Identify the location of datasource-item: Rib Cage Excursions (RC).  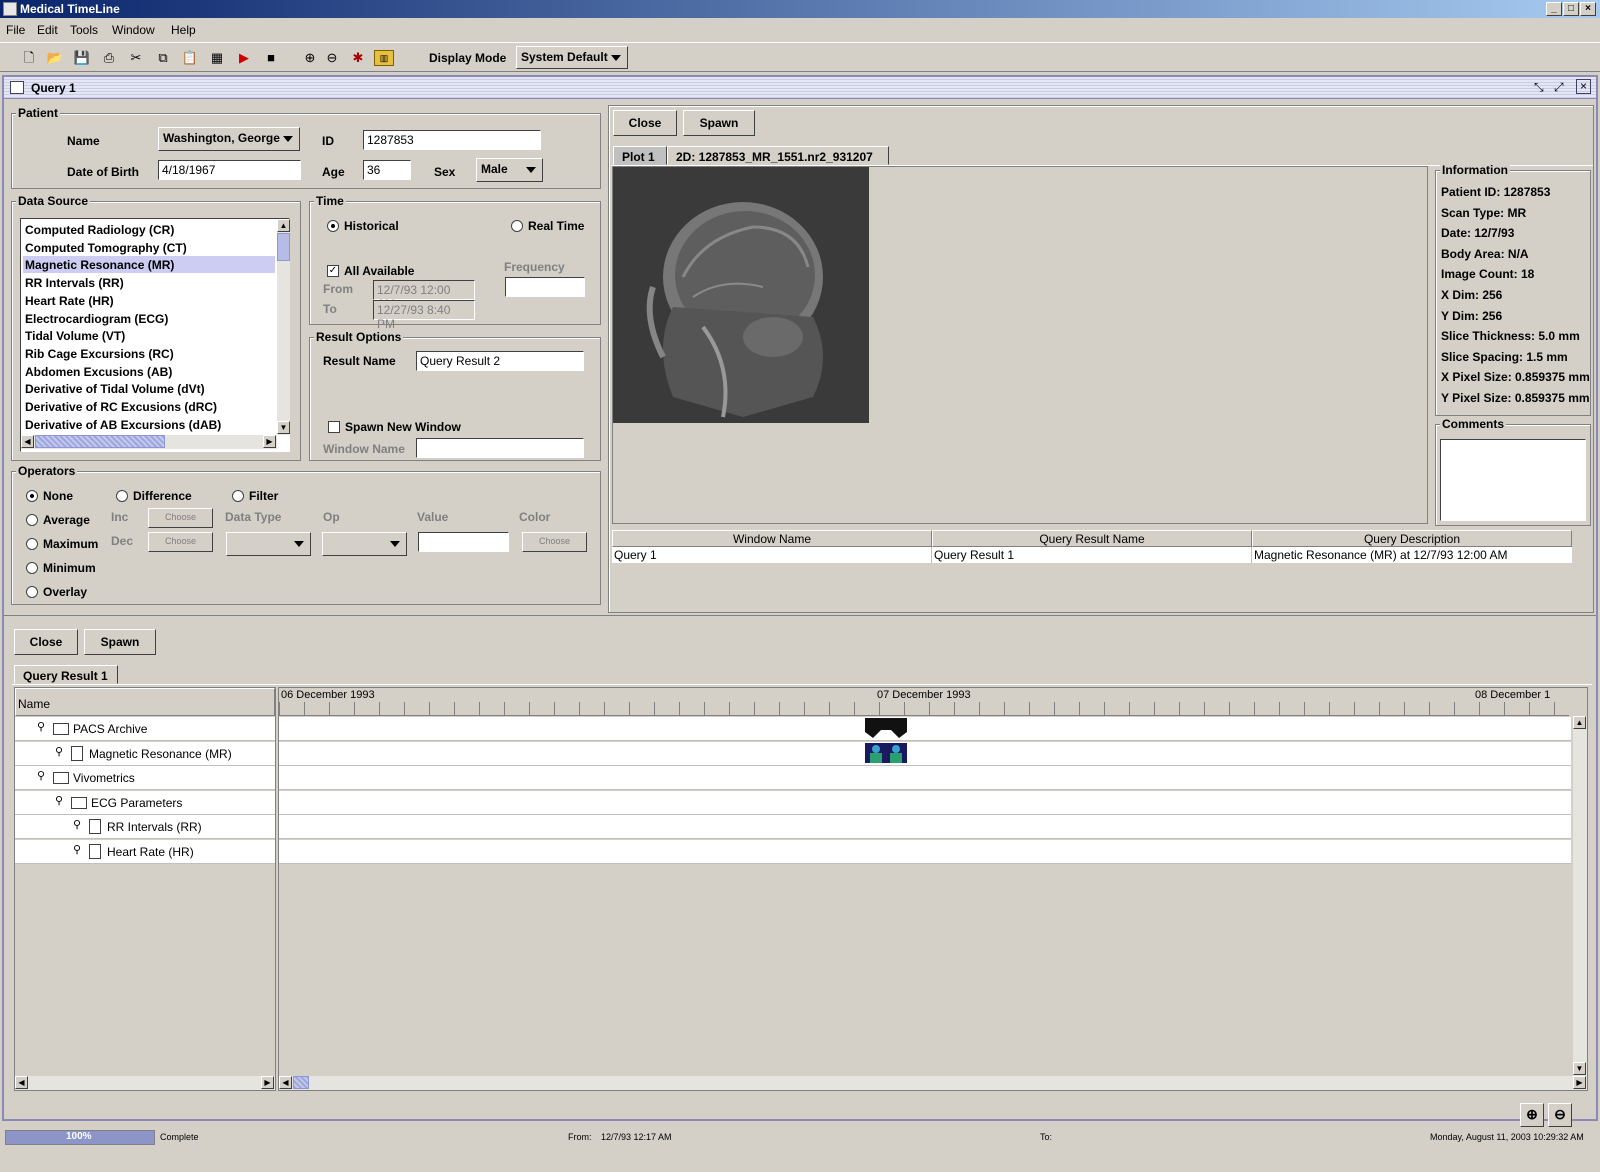
(149, 353).